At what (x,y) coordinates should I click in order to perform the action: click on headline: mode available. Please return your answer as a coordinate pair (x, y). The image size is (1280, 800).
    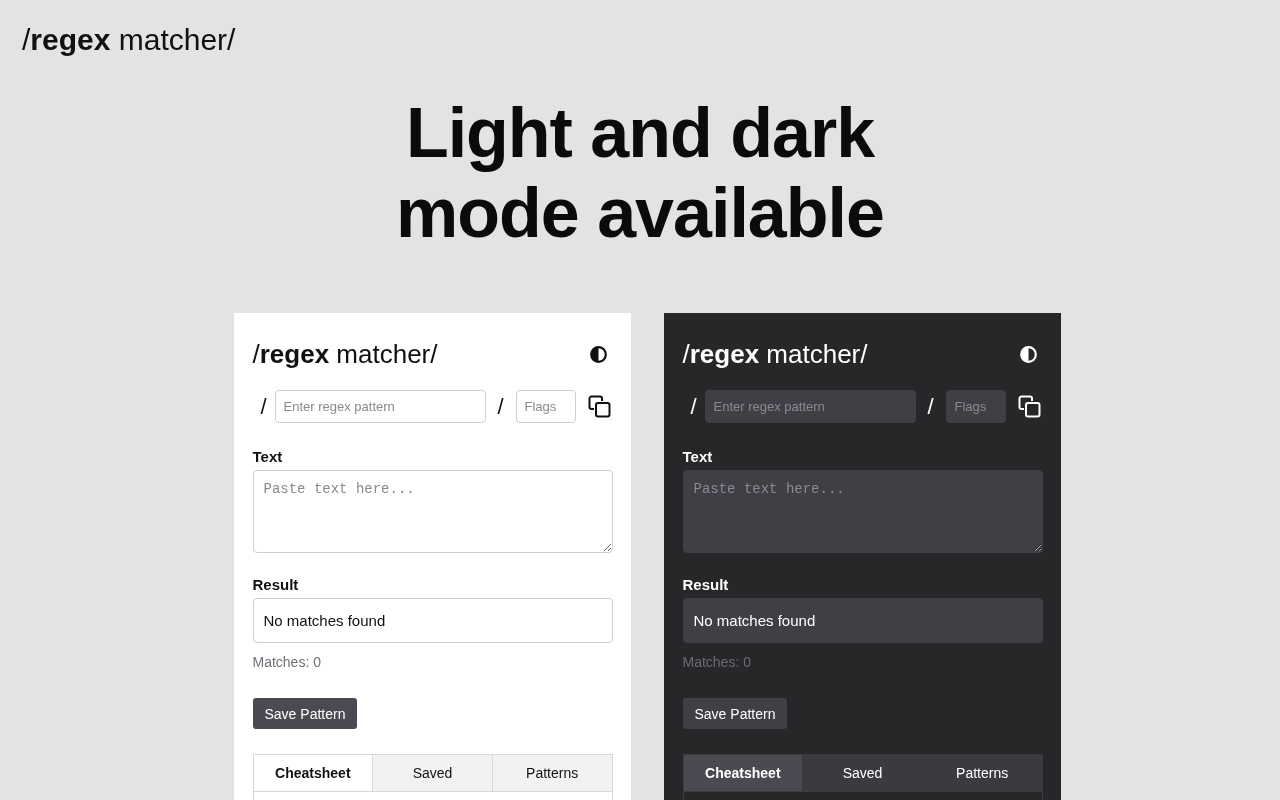
    Looking at the image, I should click on (640, 213).